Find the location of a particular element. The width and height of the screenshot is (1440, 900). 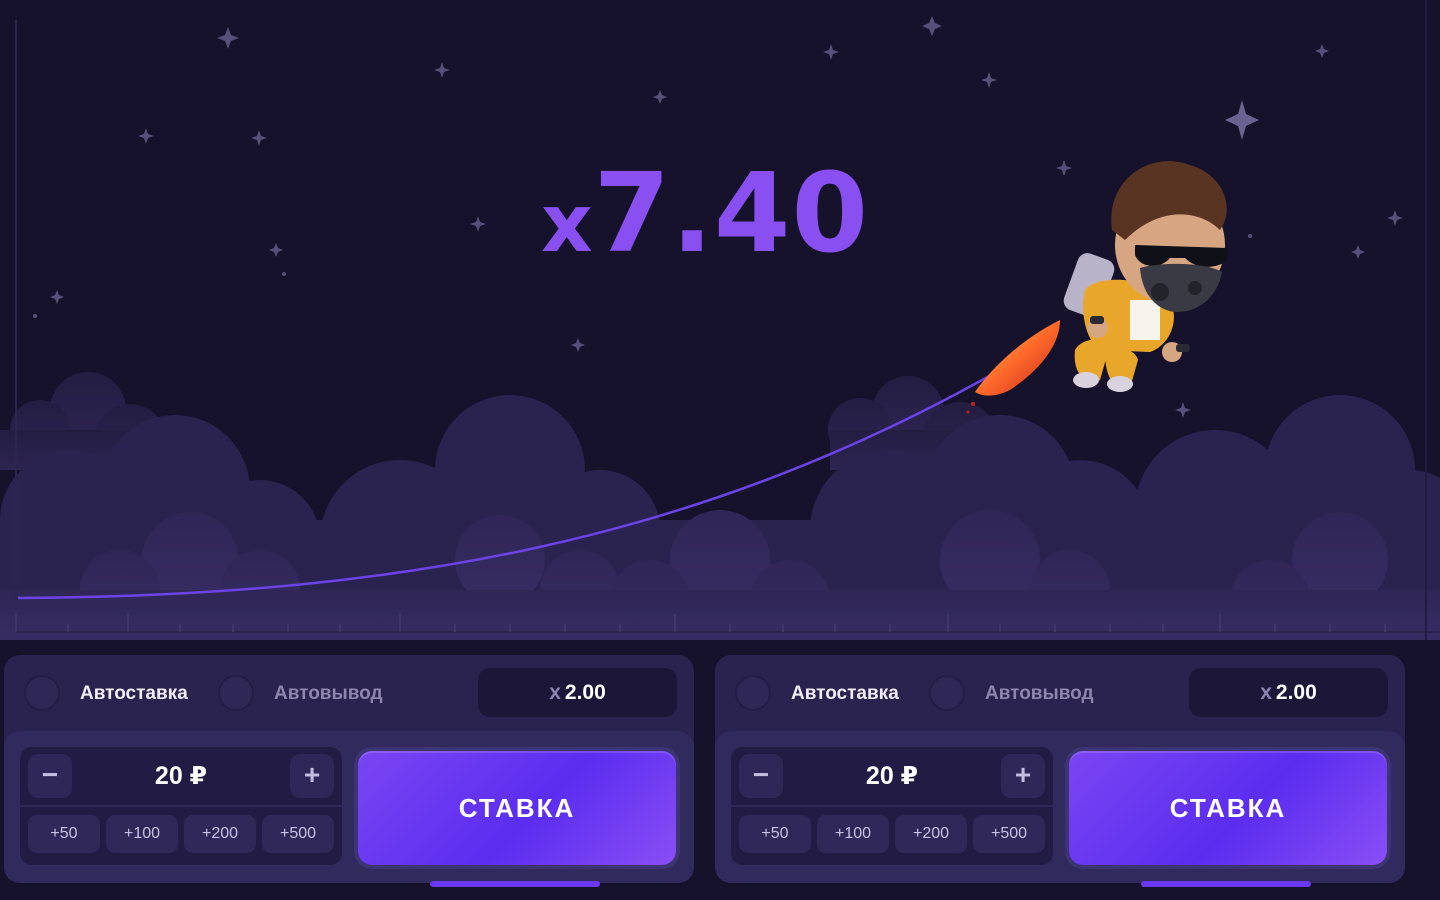

jetpack-pilot-icon is located at coordinates (1097, 287).